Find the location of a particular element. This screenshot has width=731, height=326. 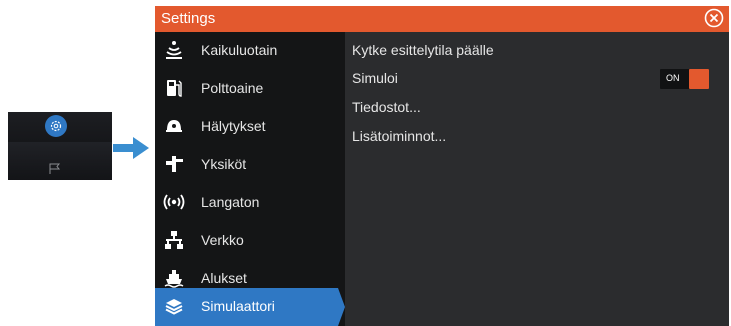

sidebar-item-yksikot: Yksiköt is located at coordinates (250, 165).